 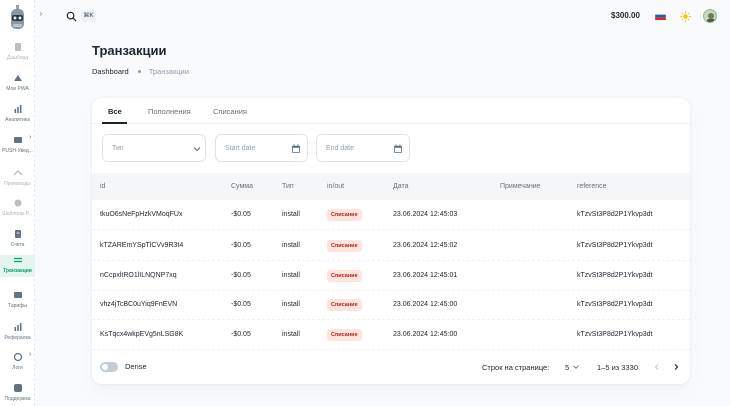 What do you see at coordinates (142, 245) in the screenshot?
I see `cell-id: kTZAREmYSpTlCVv9R3t4` at bounding box center [142, 245].